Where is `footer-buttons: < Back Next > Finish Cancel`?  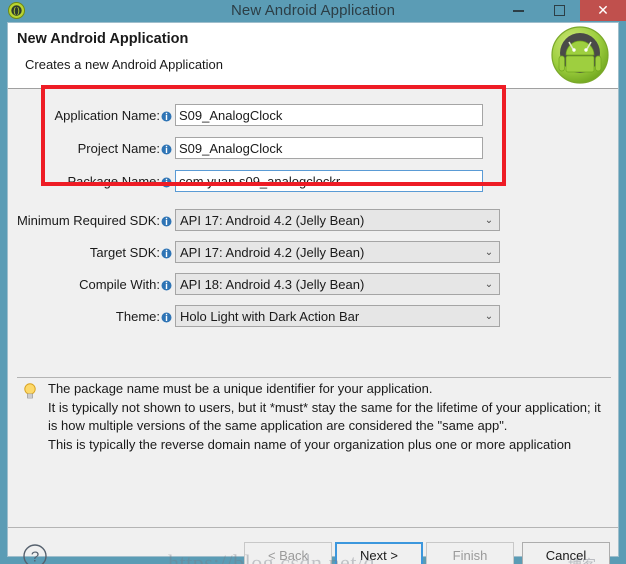 footer-buttons: < Back Next > Finish Cancel is located at coordinates (427, 553).